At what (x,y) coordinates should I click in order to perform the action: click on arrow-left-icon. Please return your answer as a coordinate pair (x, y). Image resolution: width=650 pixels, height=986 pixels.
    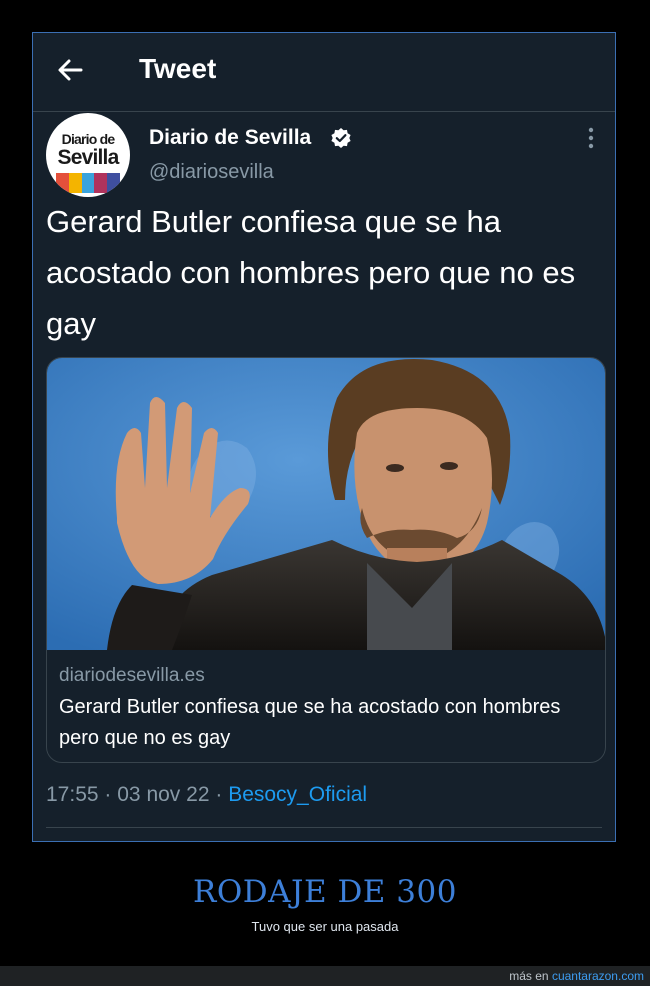
    Looking at the image, I should click on (70, 70).